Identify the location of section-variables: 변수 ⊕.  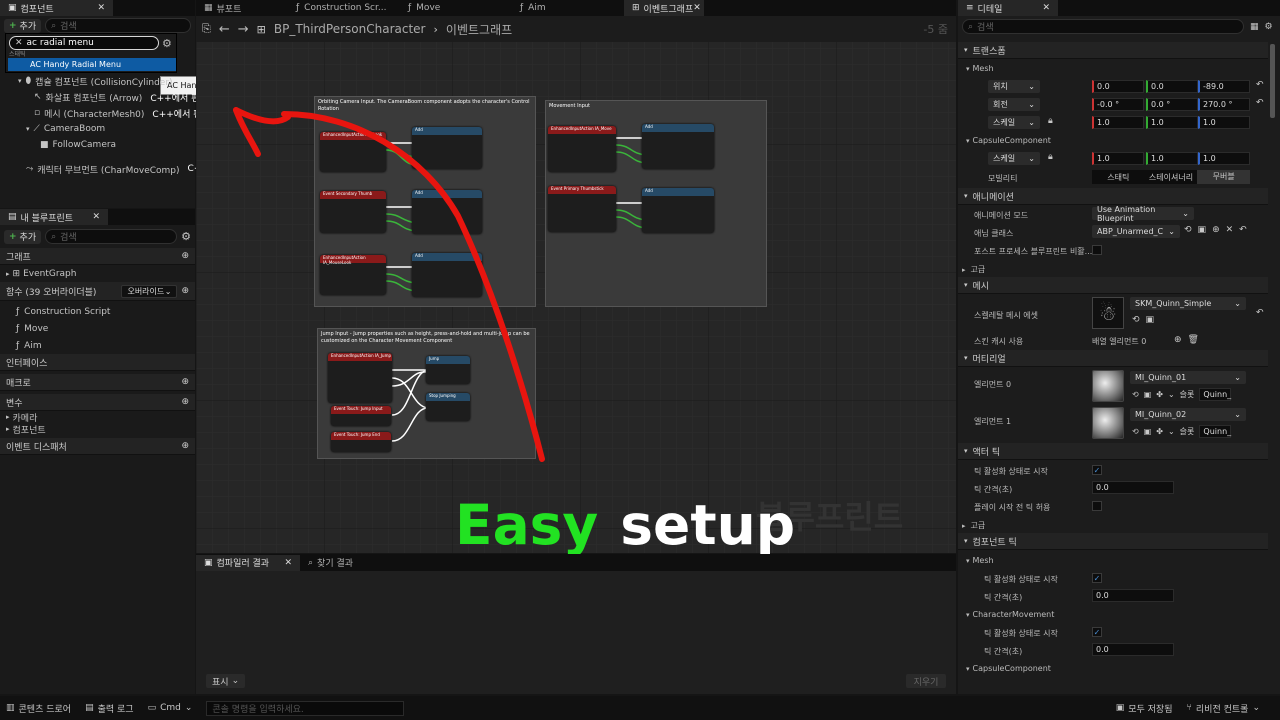
(97, 402).